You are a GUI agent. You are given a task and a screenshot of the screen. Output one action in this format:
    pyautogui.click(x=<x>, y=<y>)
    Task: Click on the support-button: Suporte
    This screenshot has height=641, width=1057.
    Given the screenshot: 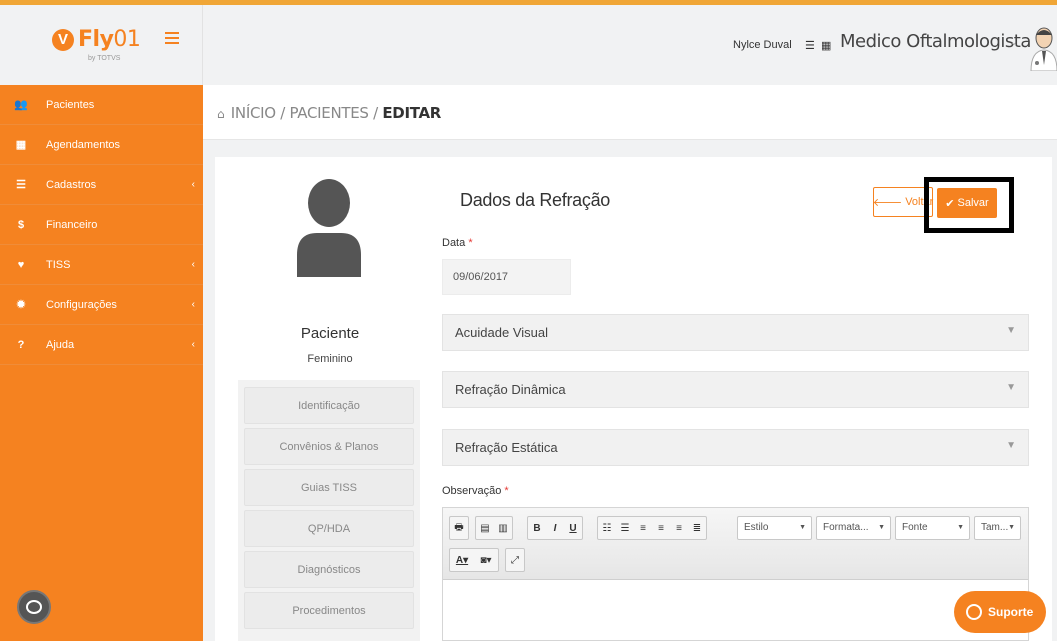 What is the action you would take?
    pyautogui.click(x=1000, y=612)
    